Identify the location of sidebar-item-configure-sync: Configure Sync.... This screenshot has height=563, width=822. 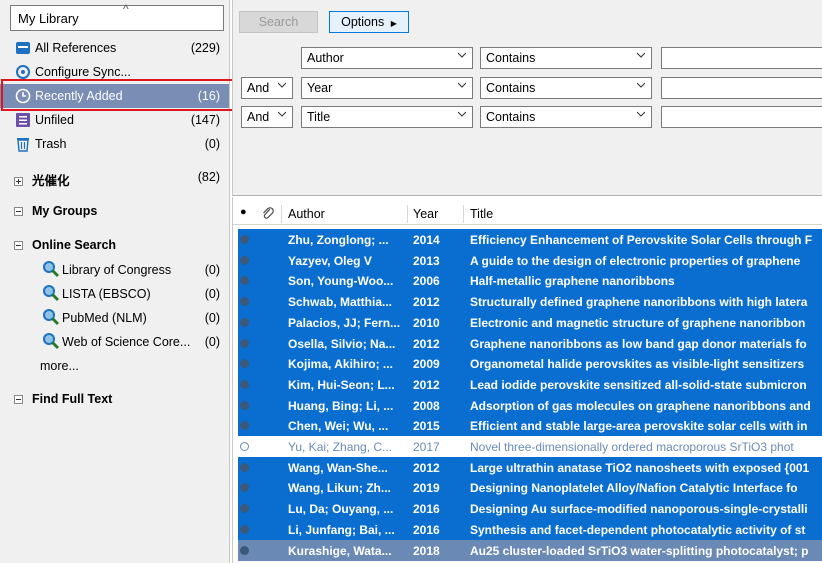
(114, 72).